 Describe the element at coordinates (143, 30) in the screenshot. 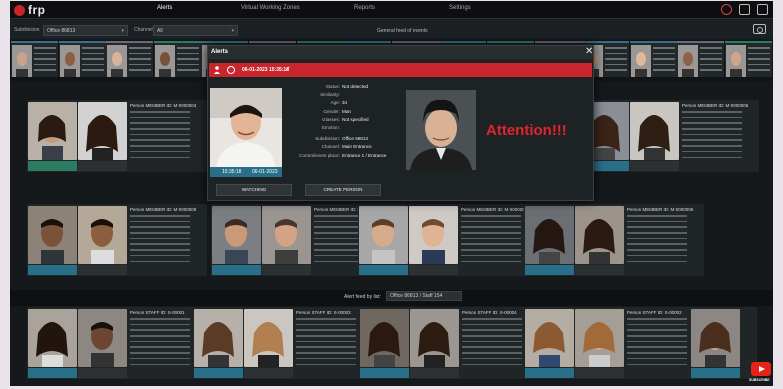

I see `channel-label: Channel` at that location.